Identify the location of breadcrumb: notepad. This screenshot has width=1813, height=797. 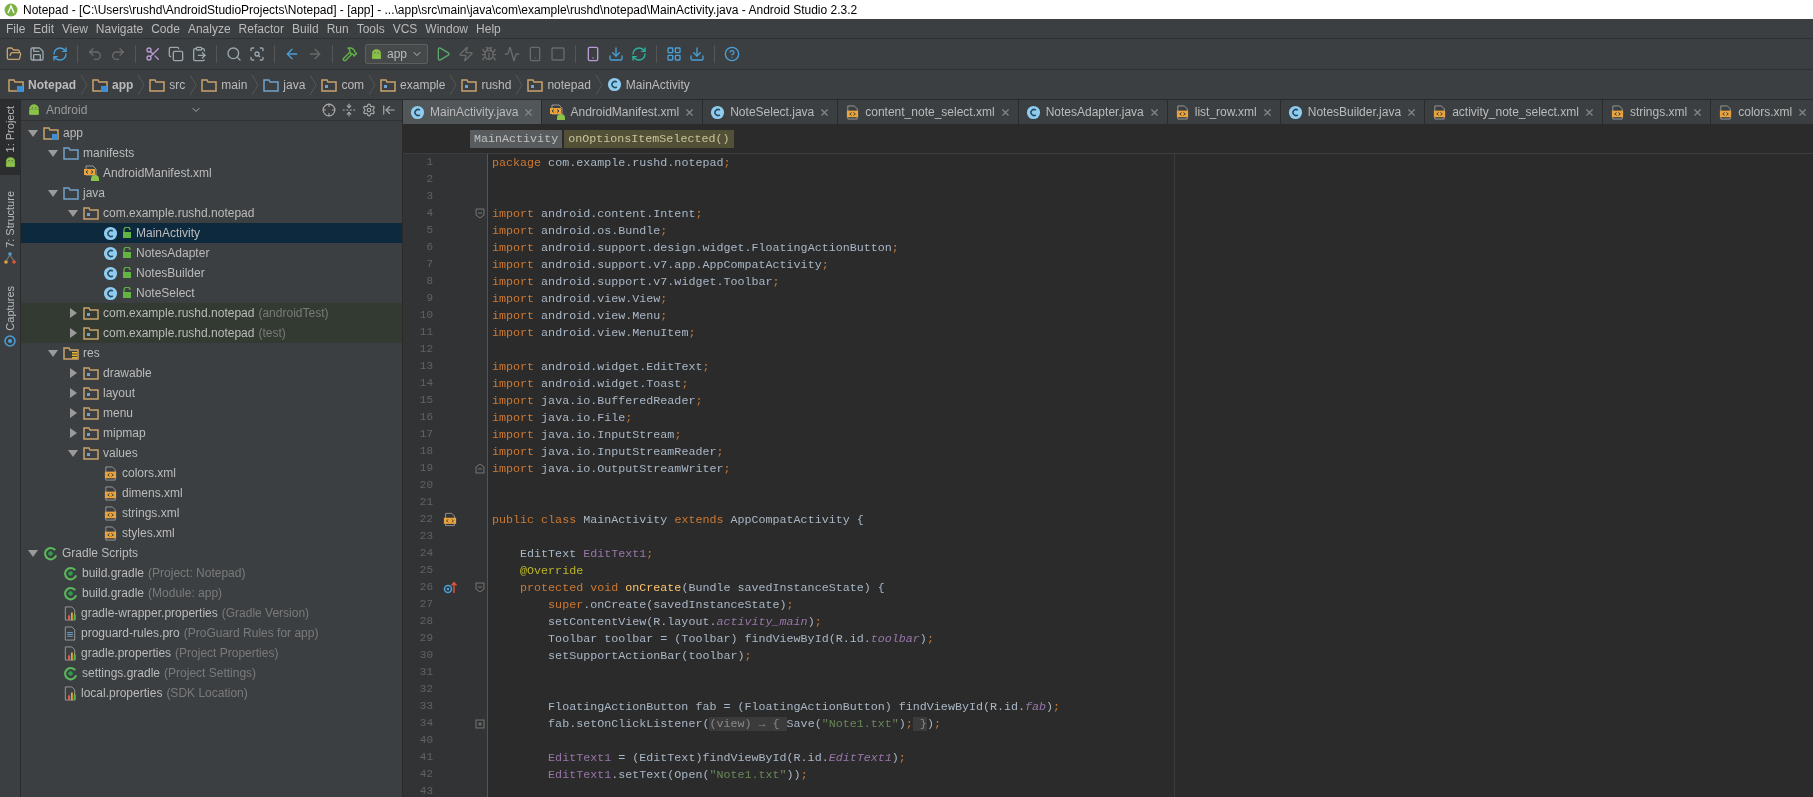
(559, 84).